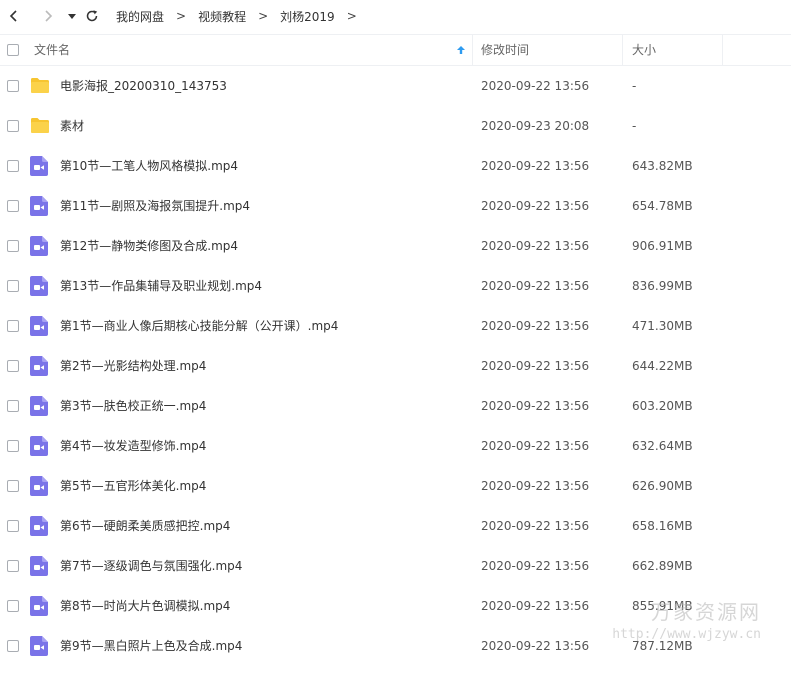  What do you see at coordinates (72, 126) in the screenshot?
I see `file-name: 素材` at bounding box center [72, 126].